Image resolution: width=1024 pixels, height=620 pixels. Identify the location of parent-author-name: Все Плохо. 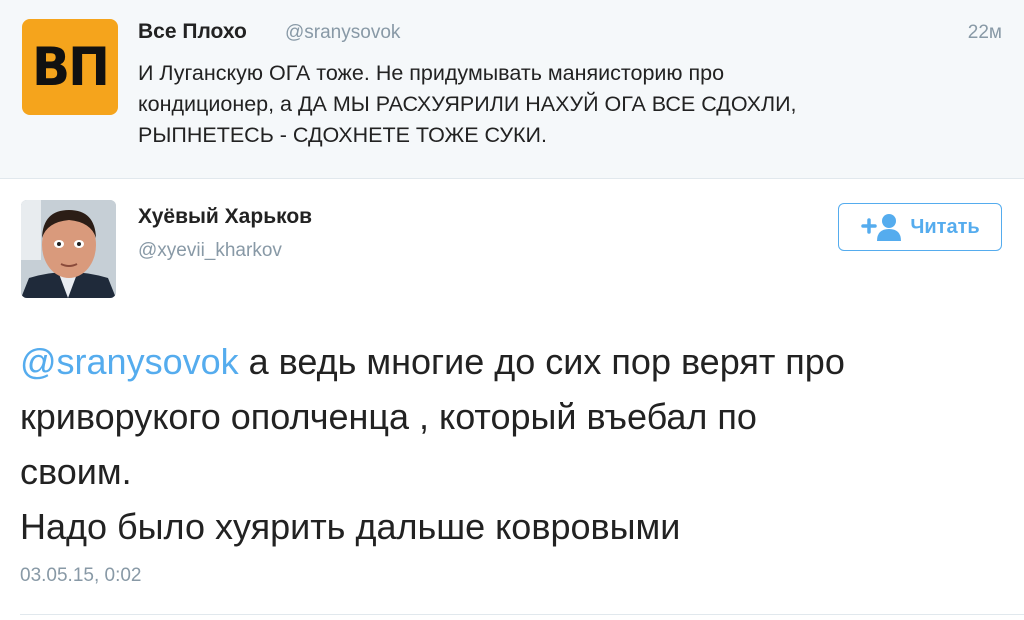
(192, 32).